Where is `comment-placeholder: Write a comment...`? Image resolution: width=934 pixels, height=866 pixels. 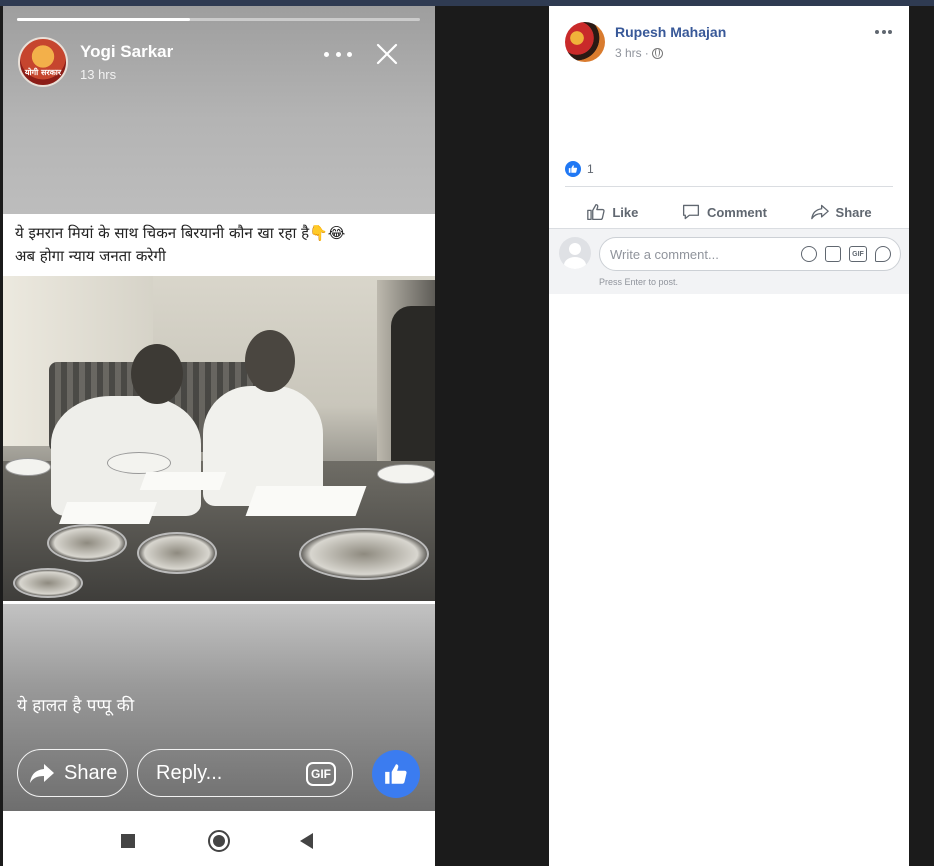
comment-placeholder: Write a comment... is located at coordinates (664, 254).